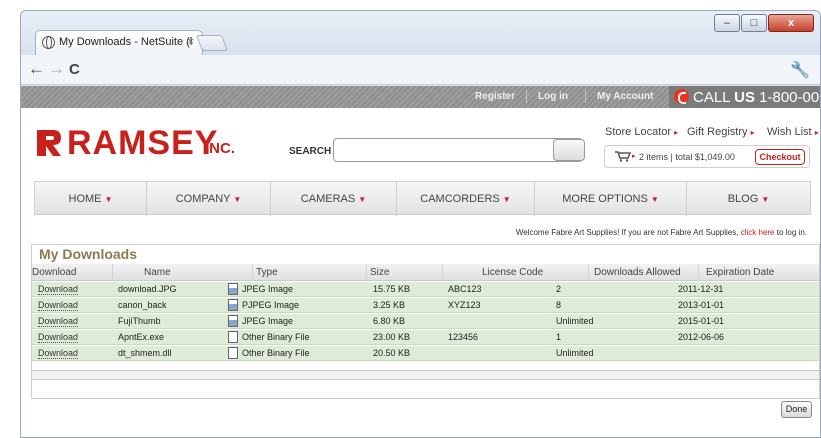  I want to click on cart-arrow-icon: ▸, so click(634, 156).